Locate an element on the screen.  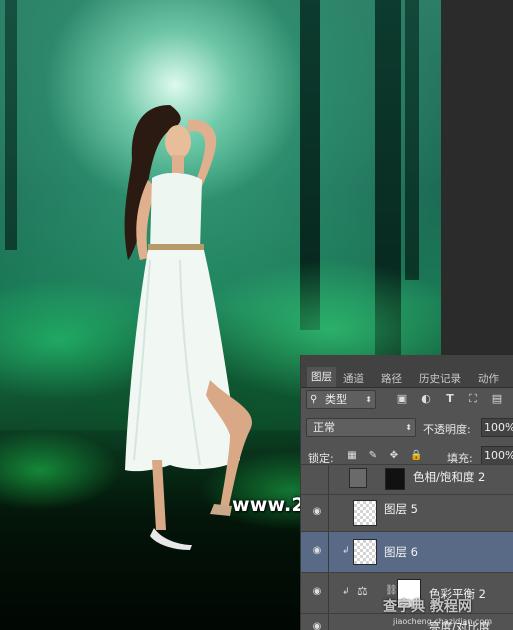
move-icon: ✥ is located at coordinates (394, 456).